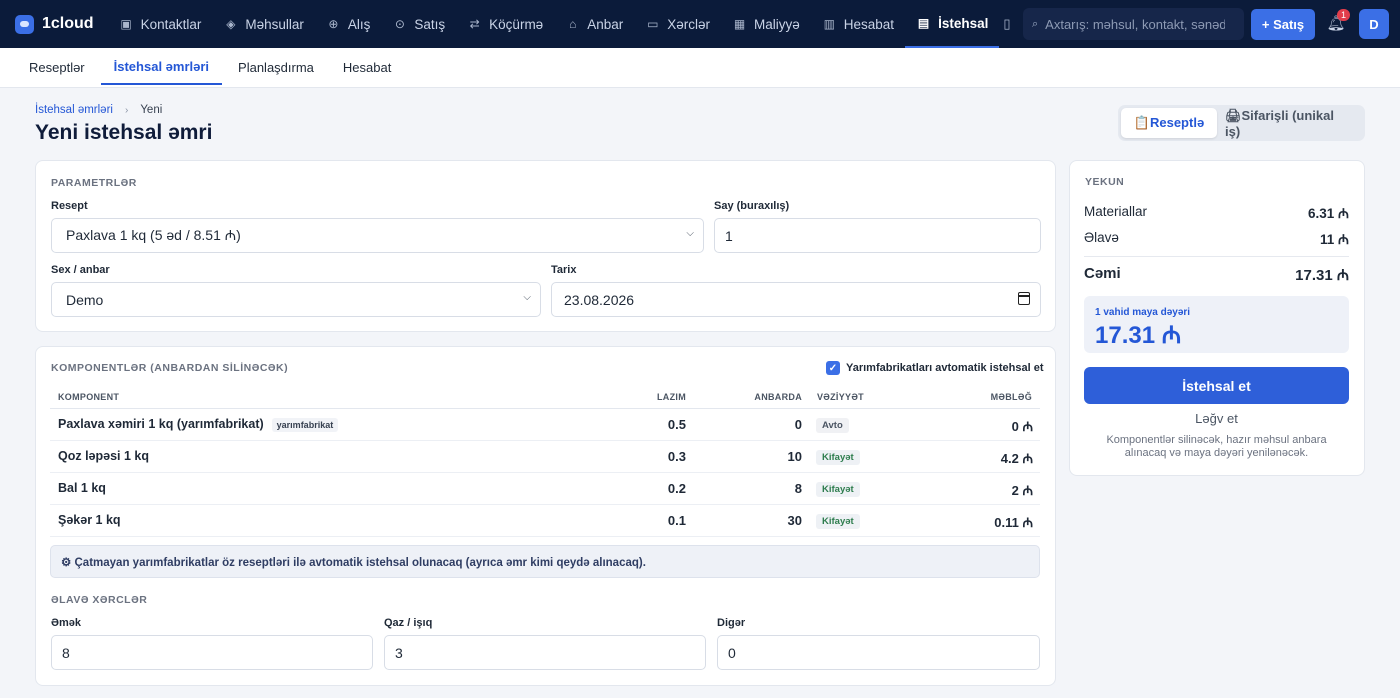  Describe the element at coordinates (359, 24) in the screenshot. I see `nav-label: Alış` at that location.